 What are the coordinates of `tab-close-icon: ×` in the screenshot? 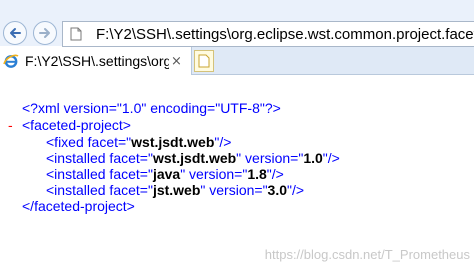 It's located at (176, 61).